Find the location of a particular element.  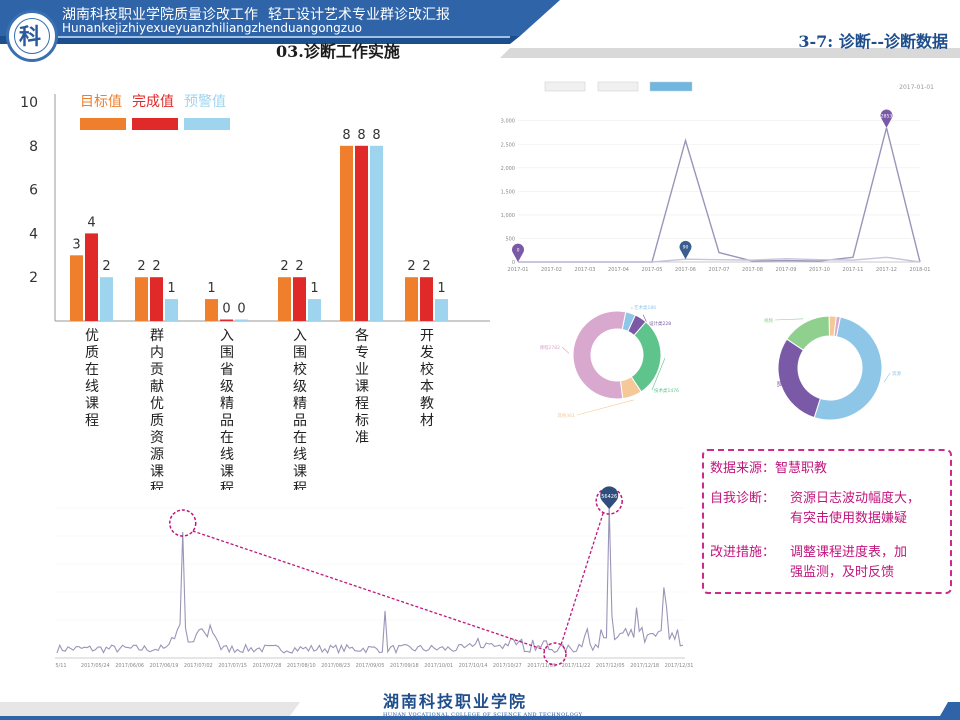

donut1-label: 技术类1476 is located at coordinates (666, 390).